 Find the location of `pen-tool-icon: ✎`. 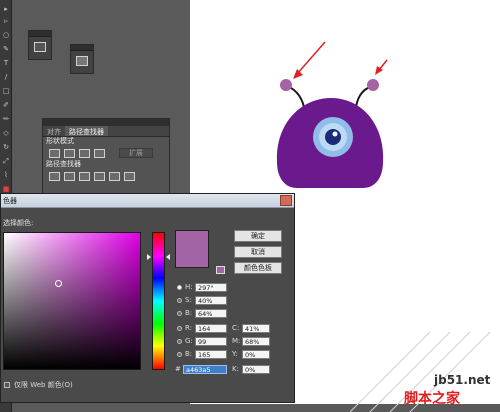

pen-tool-icon: ✎ is located at coordinates (6, 49).